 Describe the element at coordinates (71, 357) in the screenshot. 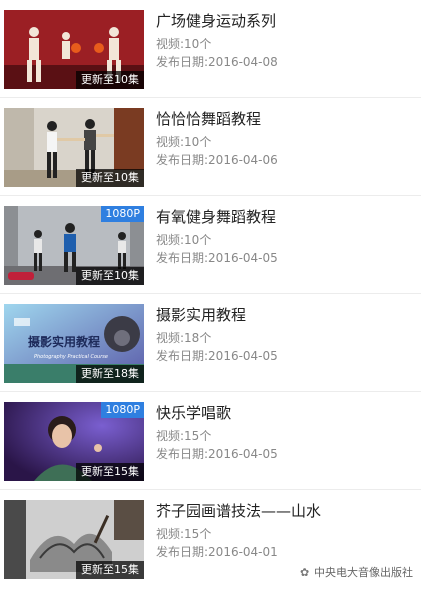

I see `photography-subtitle-text: Photography Practical Course` at that location.